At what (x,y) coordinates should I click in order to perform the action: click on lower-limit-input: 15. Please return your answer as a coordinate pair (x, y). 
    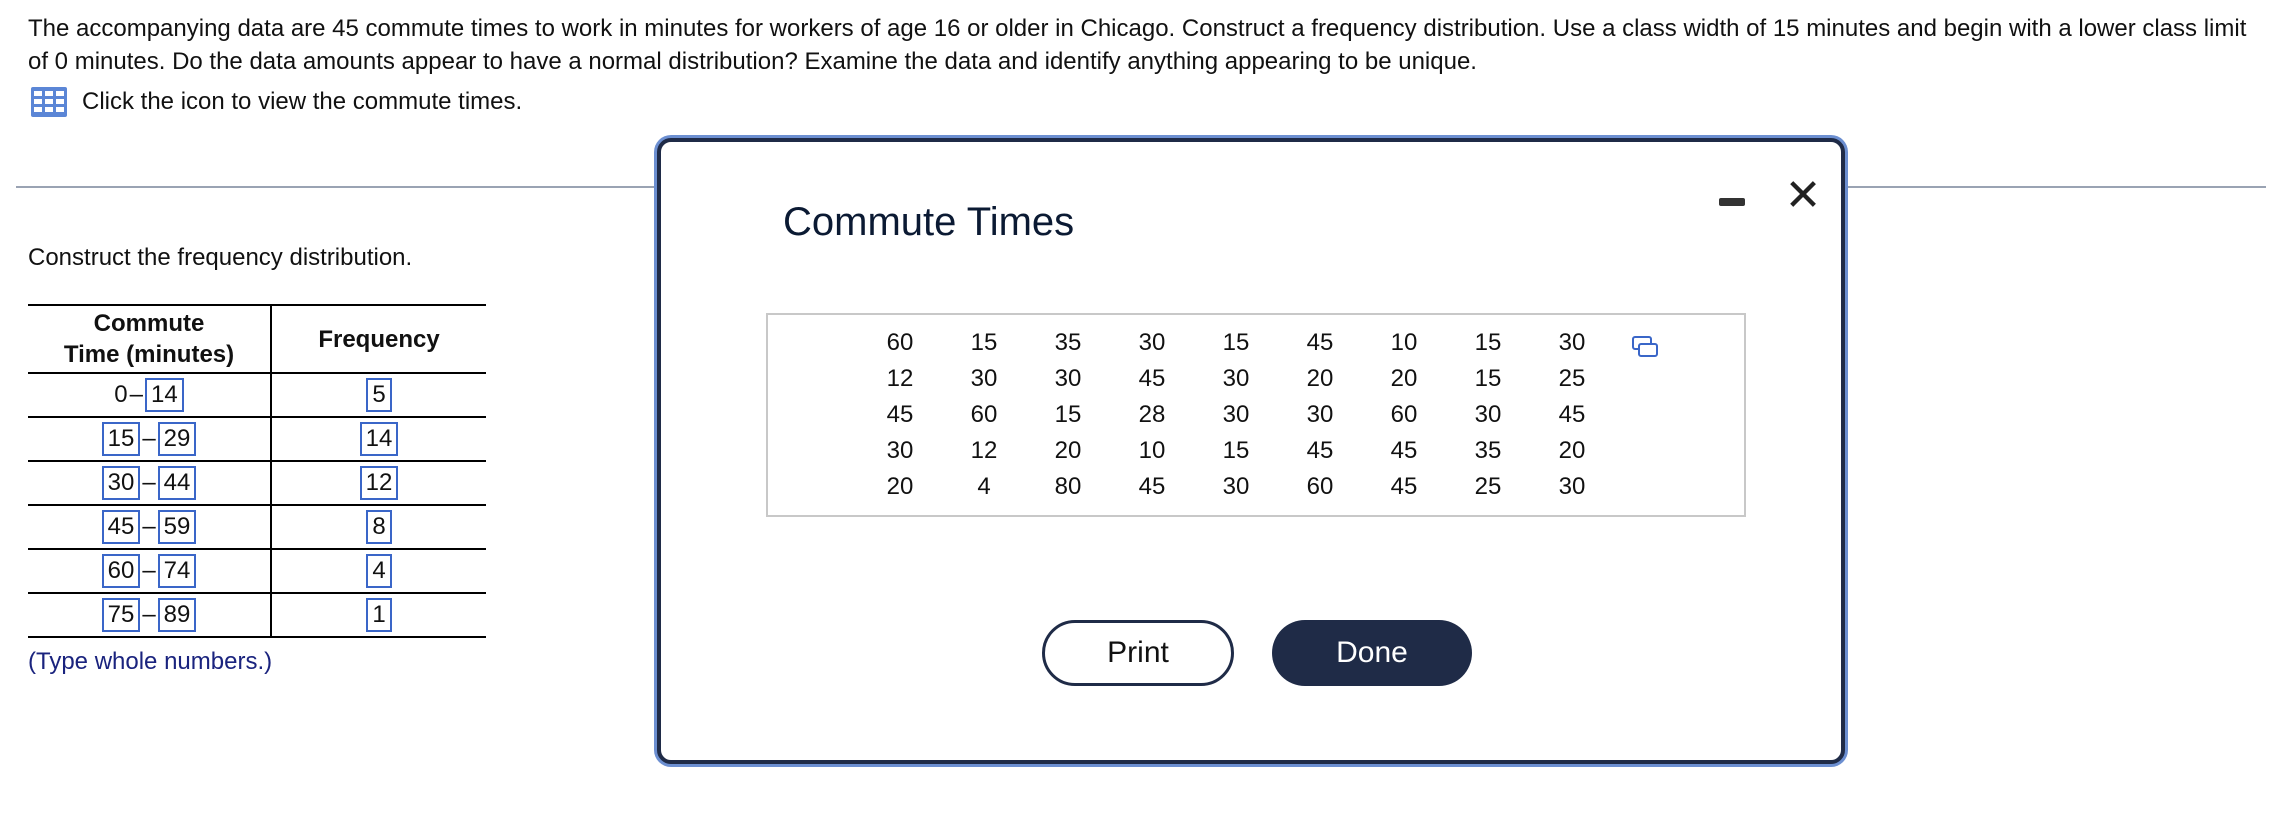
    Looking at the image, I should click on (121, 439).